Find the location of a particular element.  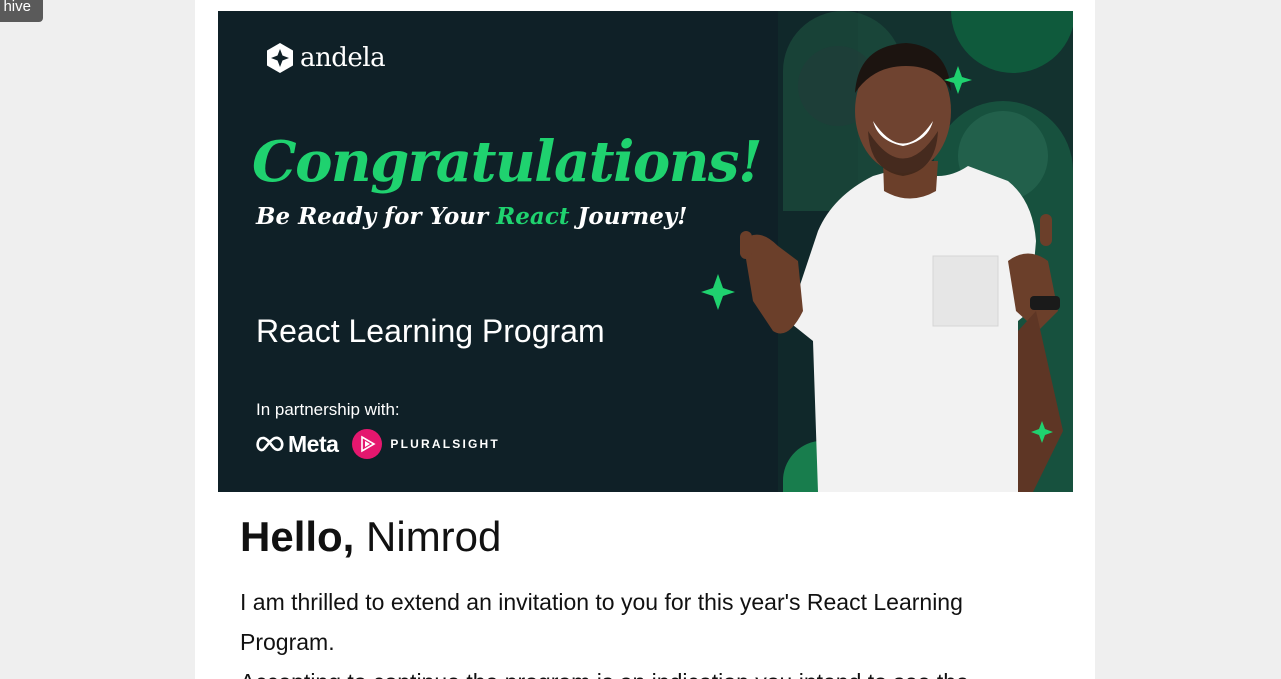

archive-tab-label: hive is located at coordinates (17, 7).